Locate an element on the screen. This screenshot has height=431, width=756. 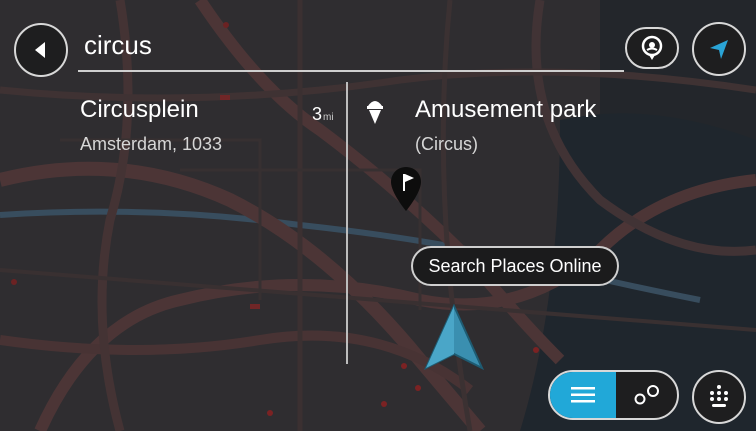
map-view-button is located at coordinates (646, 395).